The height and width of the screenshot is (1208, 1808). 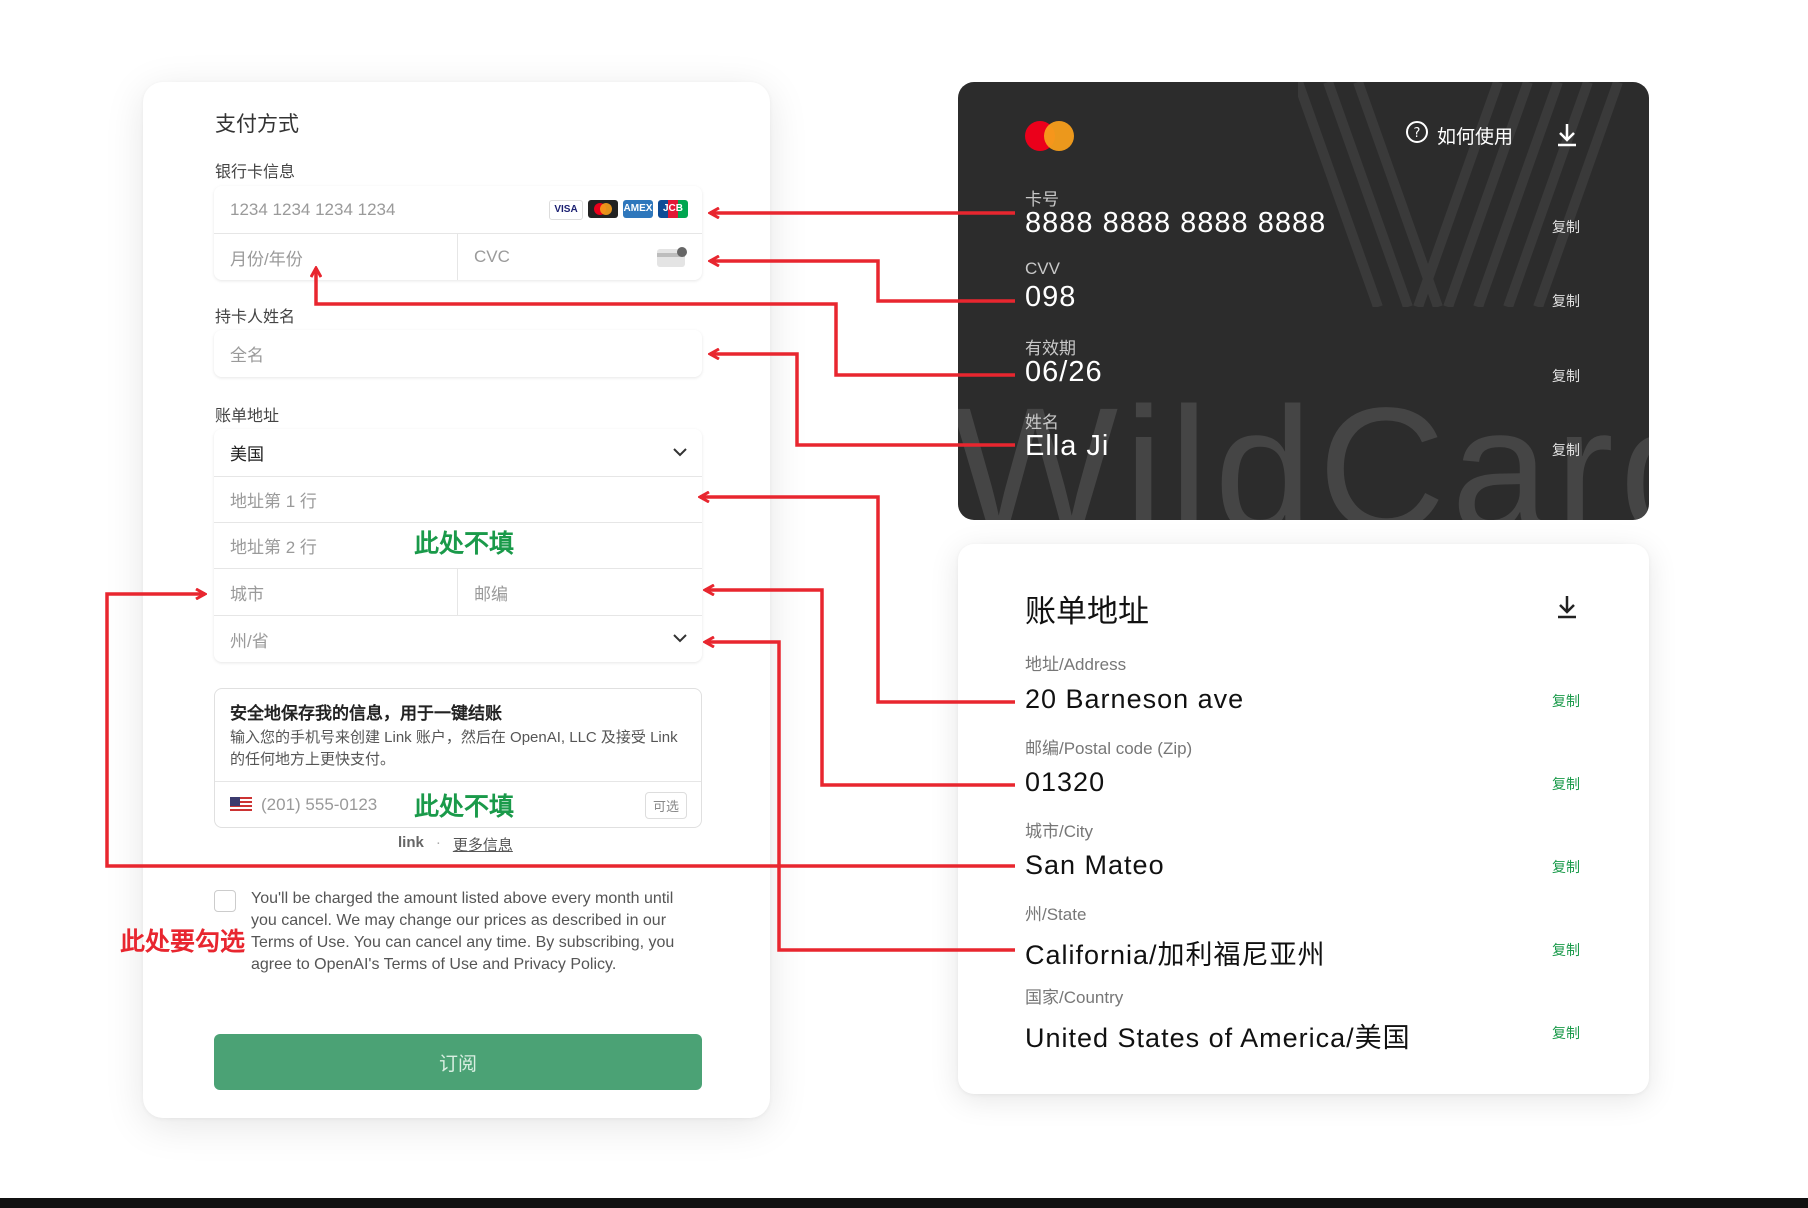 What do you see at coordinates (1095, 865) in the screenshot?
I see `city-value: San Mateo` at bounding box center [1095, 865].